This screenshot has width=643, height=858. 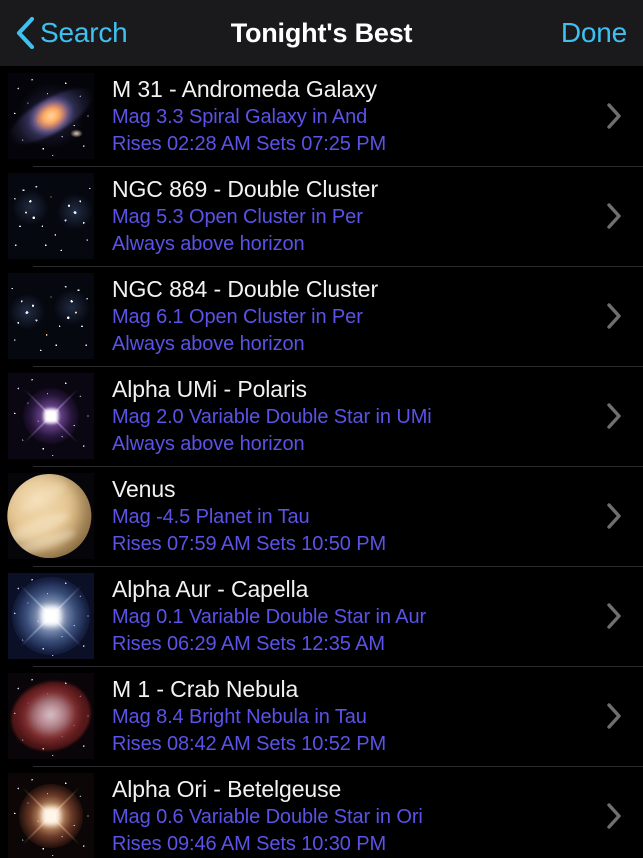 I want to click on betelgeuse-star-thumbnail, so click(x=51, y=815).